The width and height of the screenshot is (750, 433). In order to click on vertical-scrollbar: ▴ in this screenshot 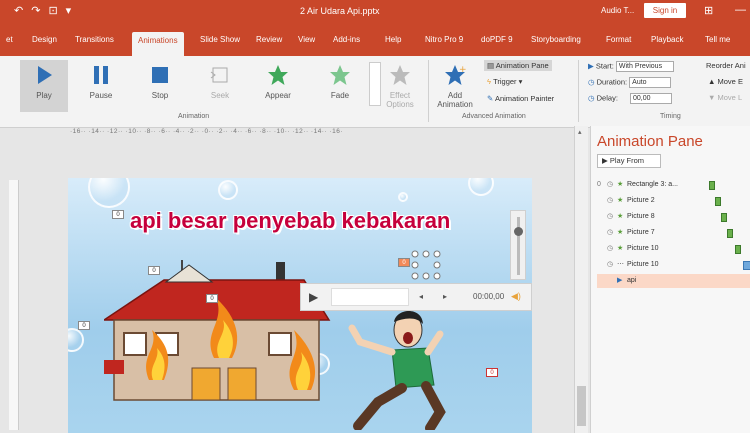, I will do `click(581, 279)`.